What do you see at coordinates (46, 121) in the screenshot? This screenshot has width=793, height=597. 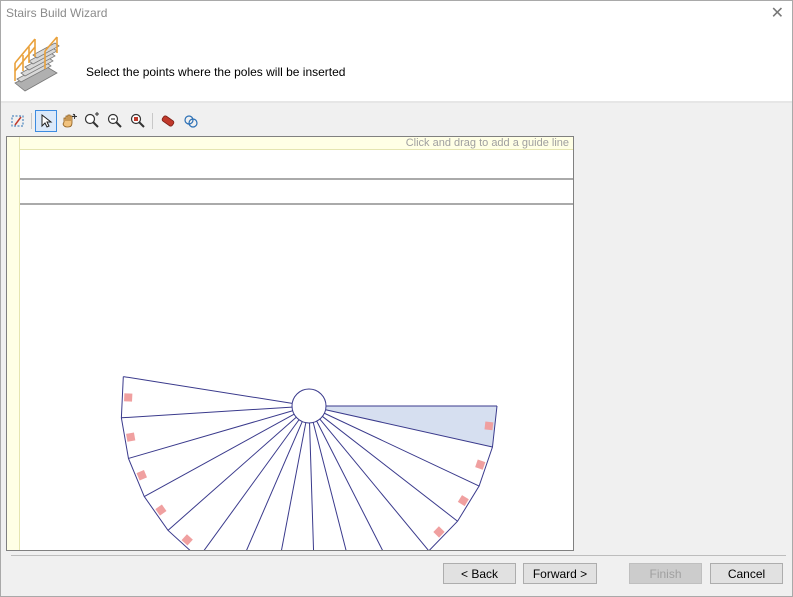 I see `pointer-tool-icon` at bounding box center [46, 121].